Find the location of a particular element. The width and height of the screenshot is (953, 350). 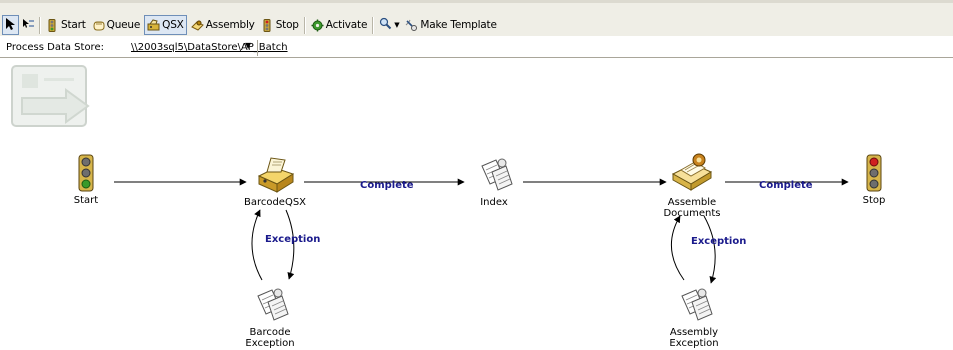

zoom-dropdown-button: ▼ is located at coordinates (389, 25).